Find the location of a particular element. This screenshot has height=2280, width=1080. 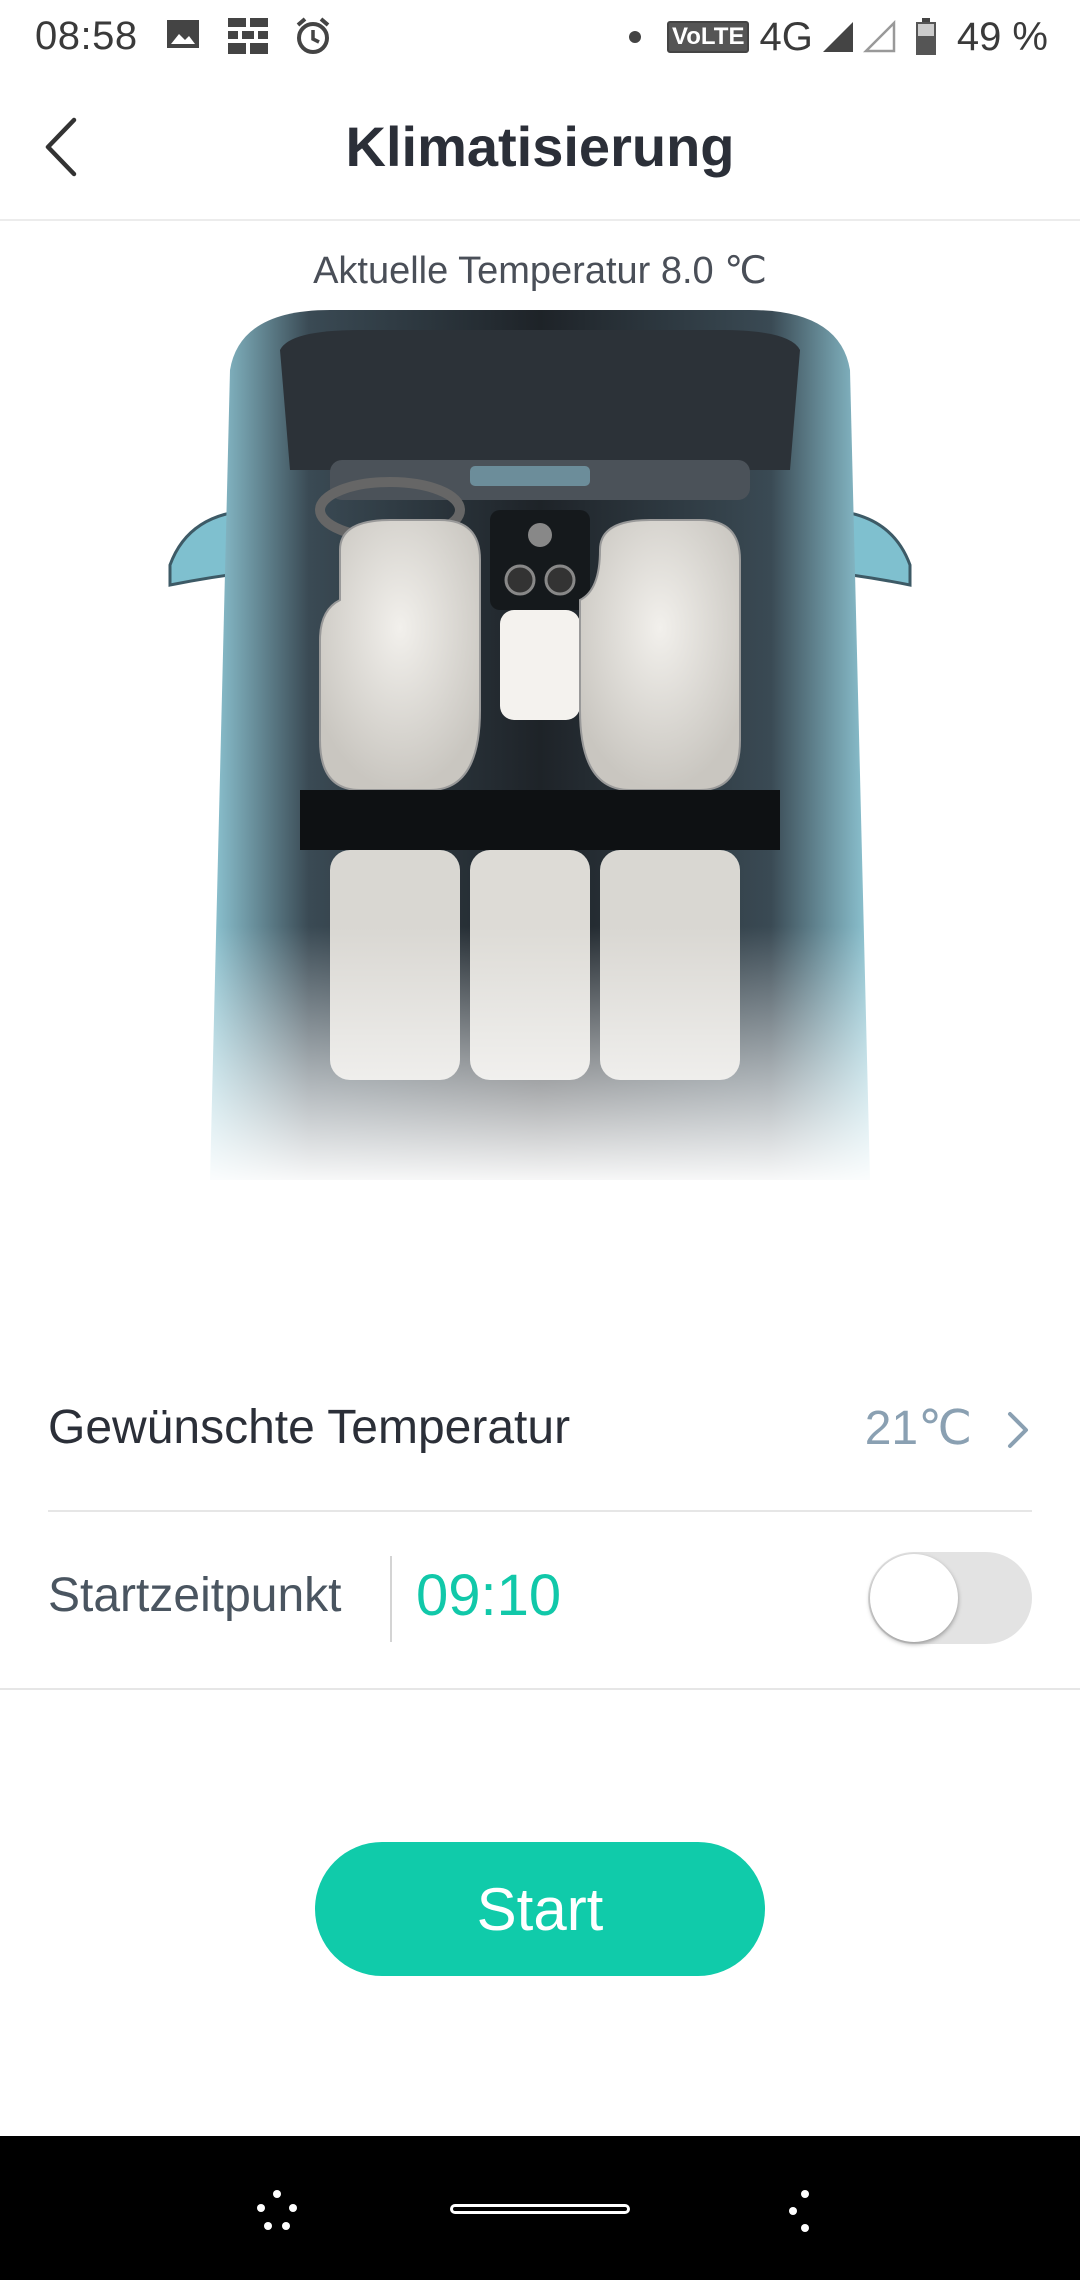

grid-icon is located at coordinates (248, 36).